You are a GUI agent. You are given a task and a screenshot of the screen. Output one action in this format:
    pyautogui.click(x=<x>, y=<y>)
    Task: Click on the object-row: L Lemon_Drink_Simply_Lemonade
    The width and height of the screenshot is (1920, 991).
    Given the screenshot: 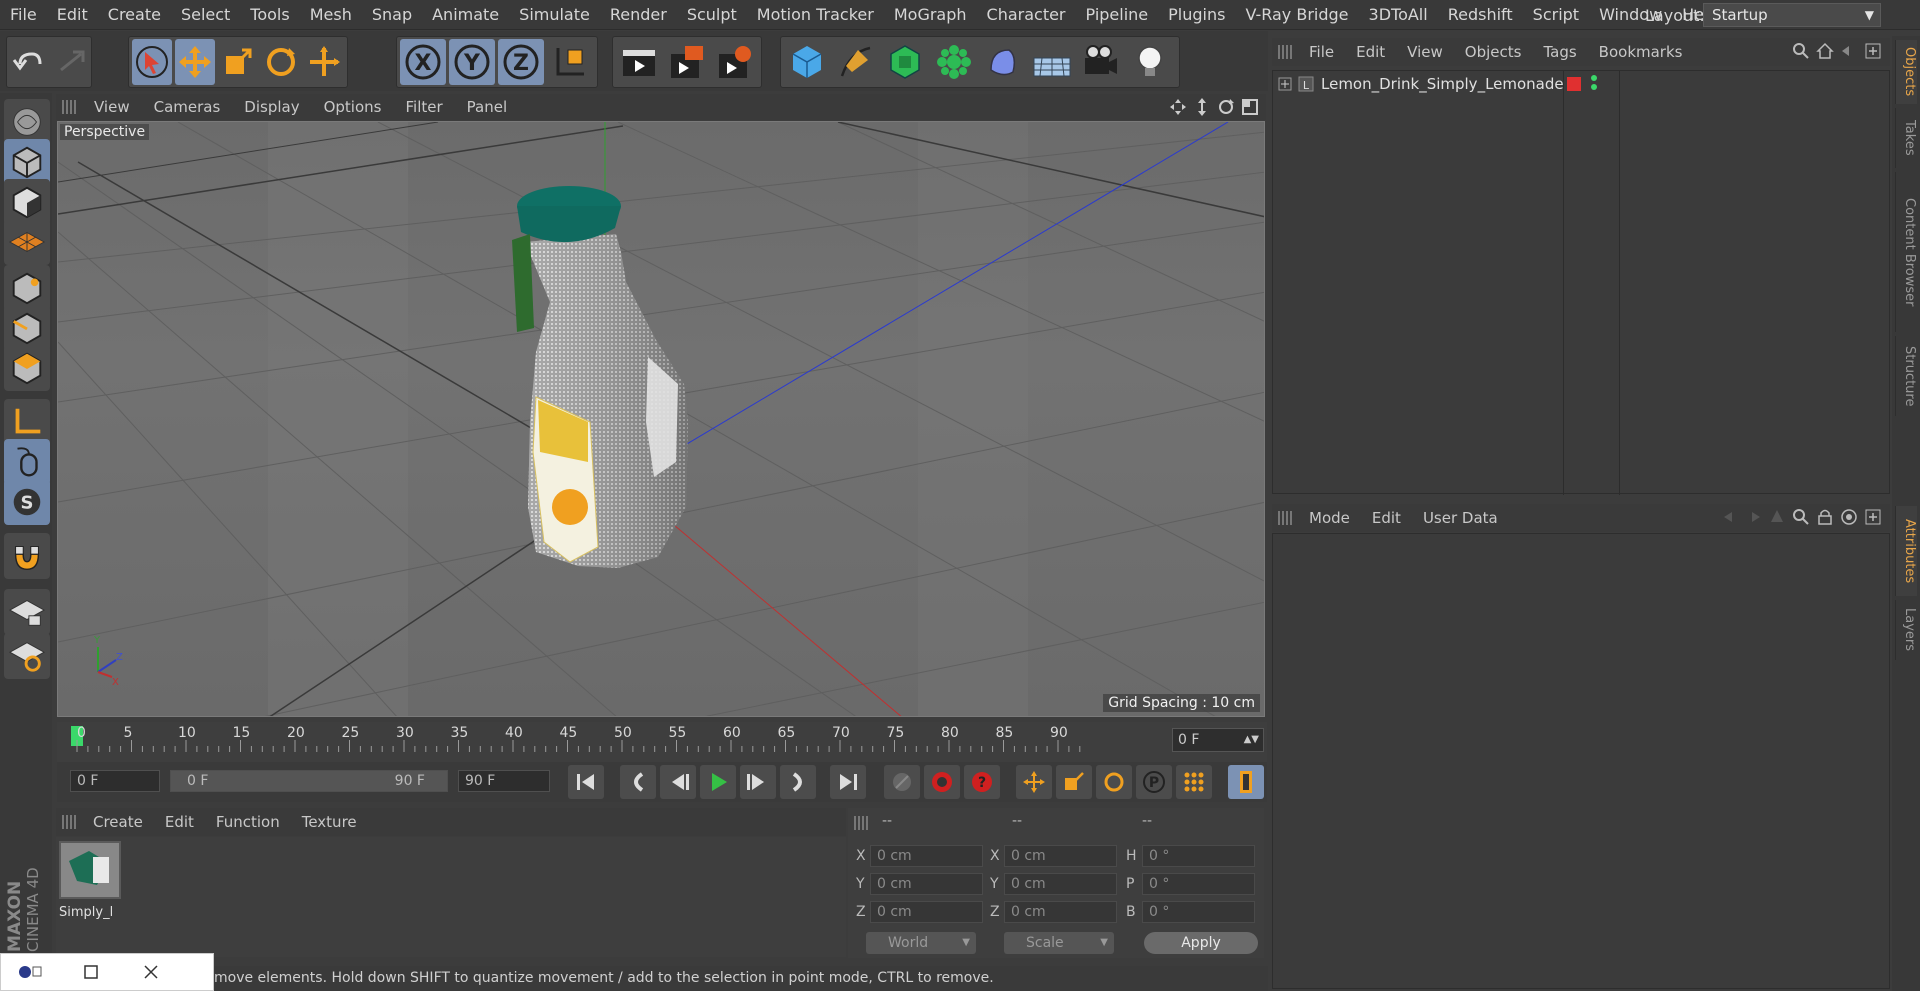 What is the action you would take?
    pyautogui.click(x=1577, y=84)
    